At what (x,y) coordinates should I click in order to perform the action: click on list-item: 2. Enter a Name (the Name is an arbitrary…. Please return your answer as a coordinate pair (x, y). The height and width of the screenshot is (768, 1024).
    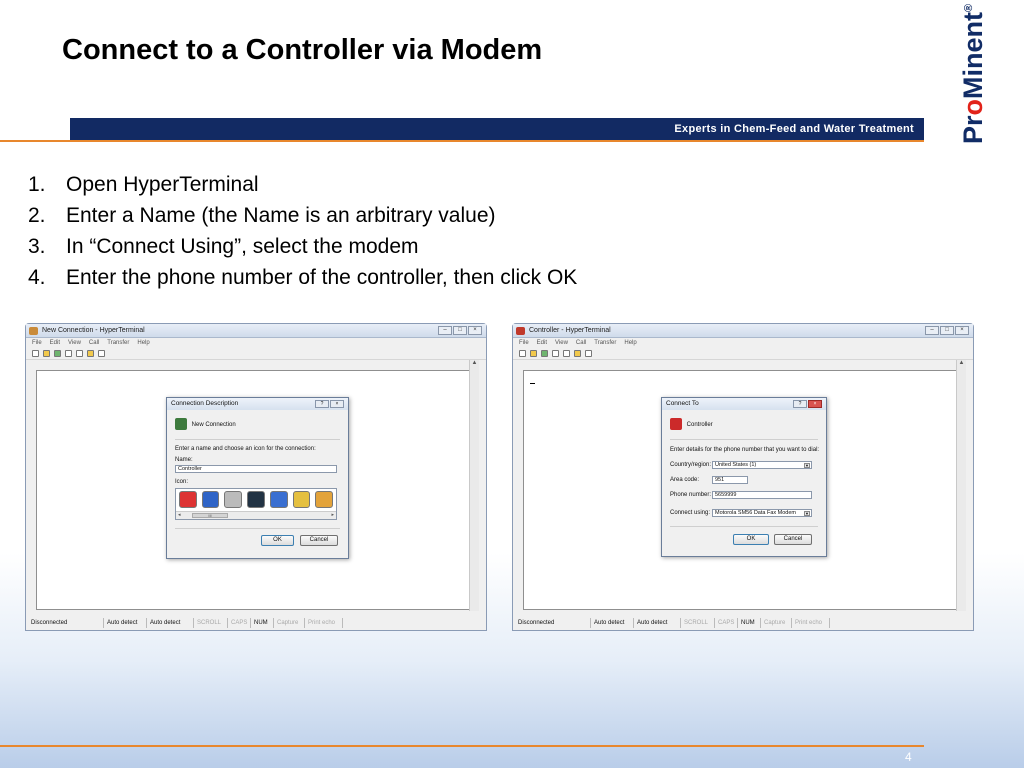
    Looking at the image, I should click on (262, 215).